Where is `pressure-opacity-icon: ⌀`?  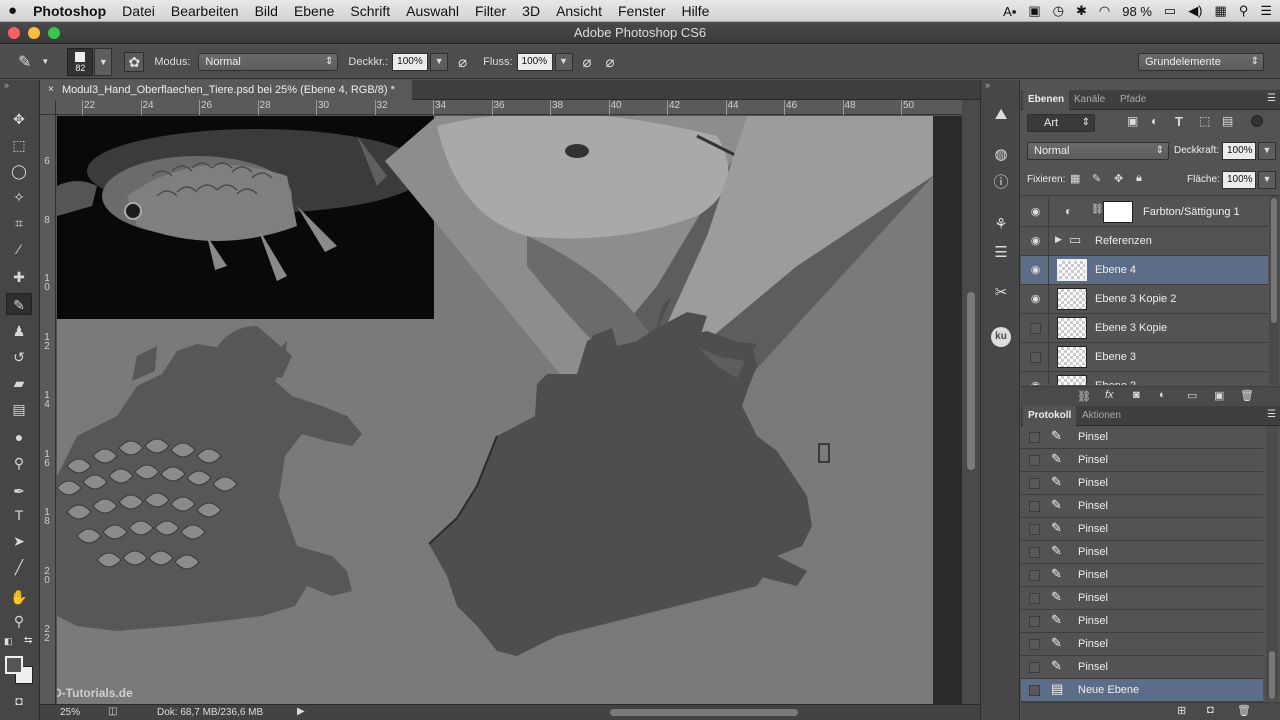
pressure-opacity-icon: ⌀ is located at coordinates (462, 62).